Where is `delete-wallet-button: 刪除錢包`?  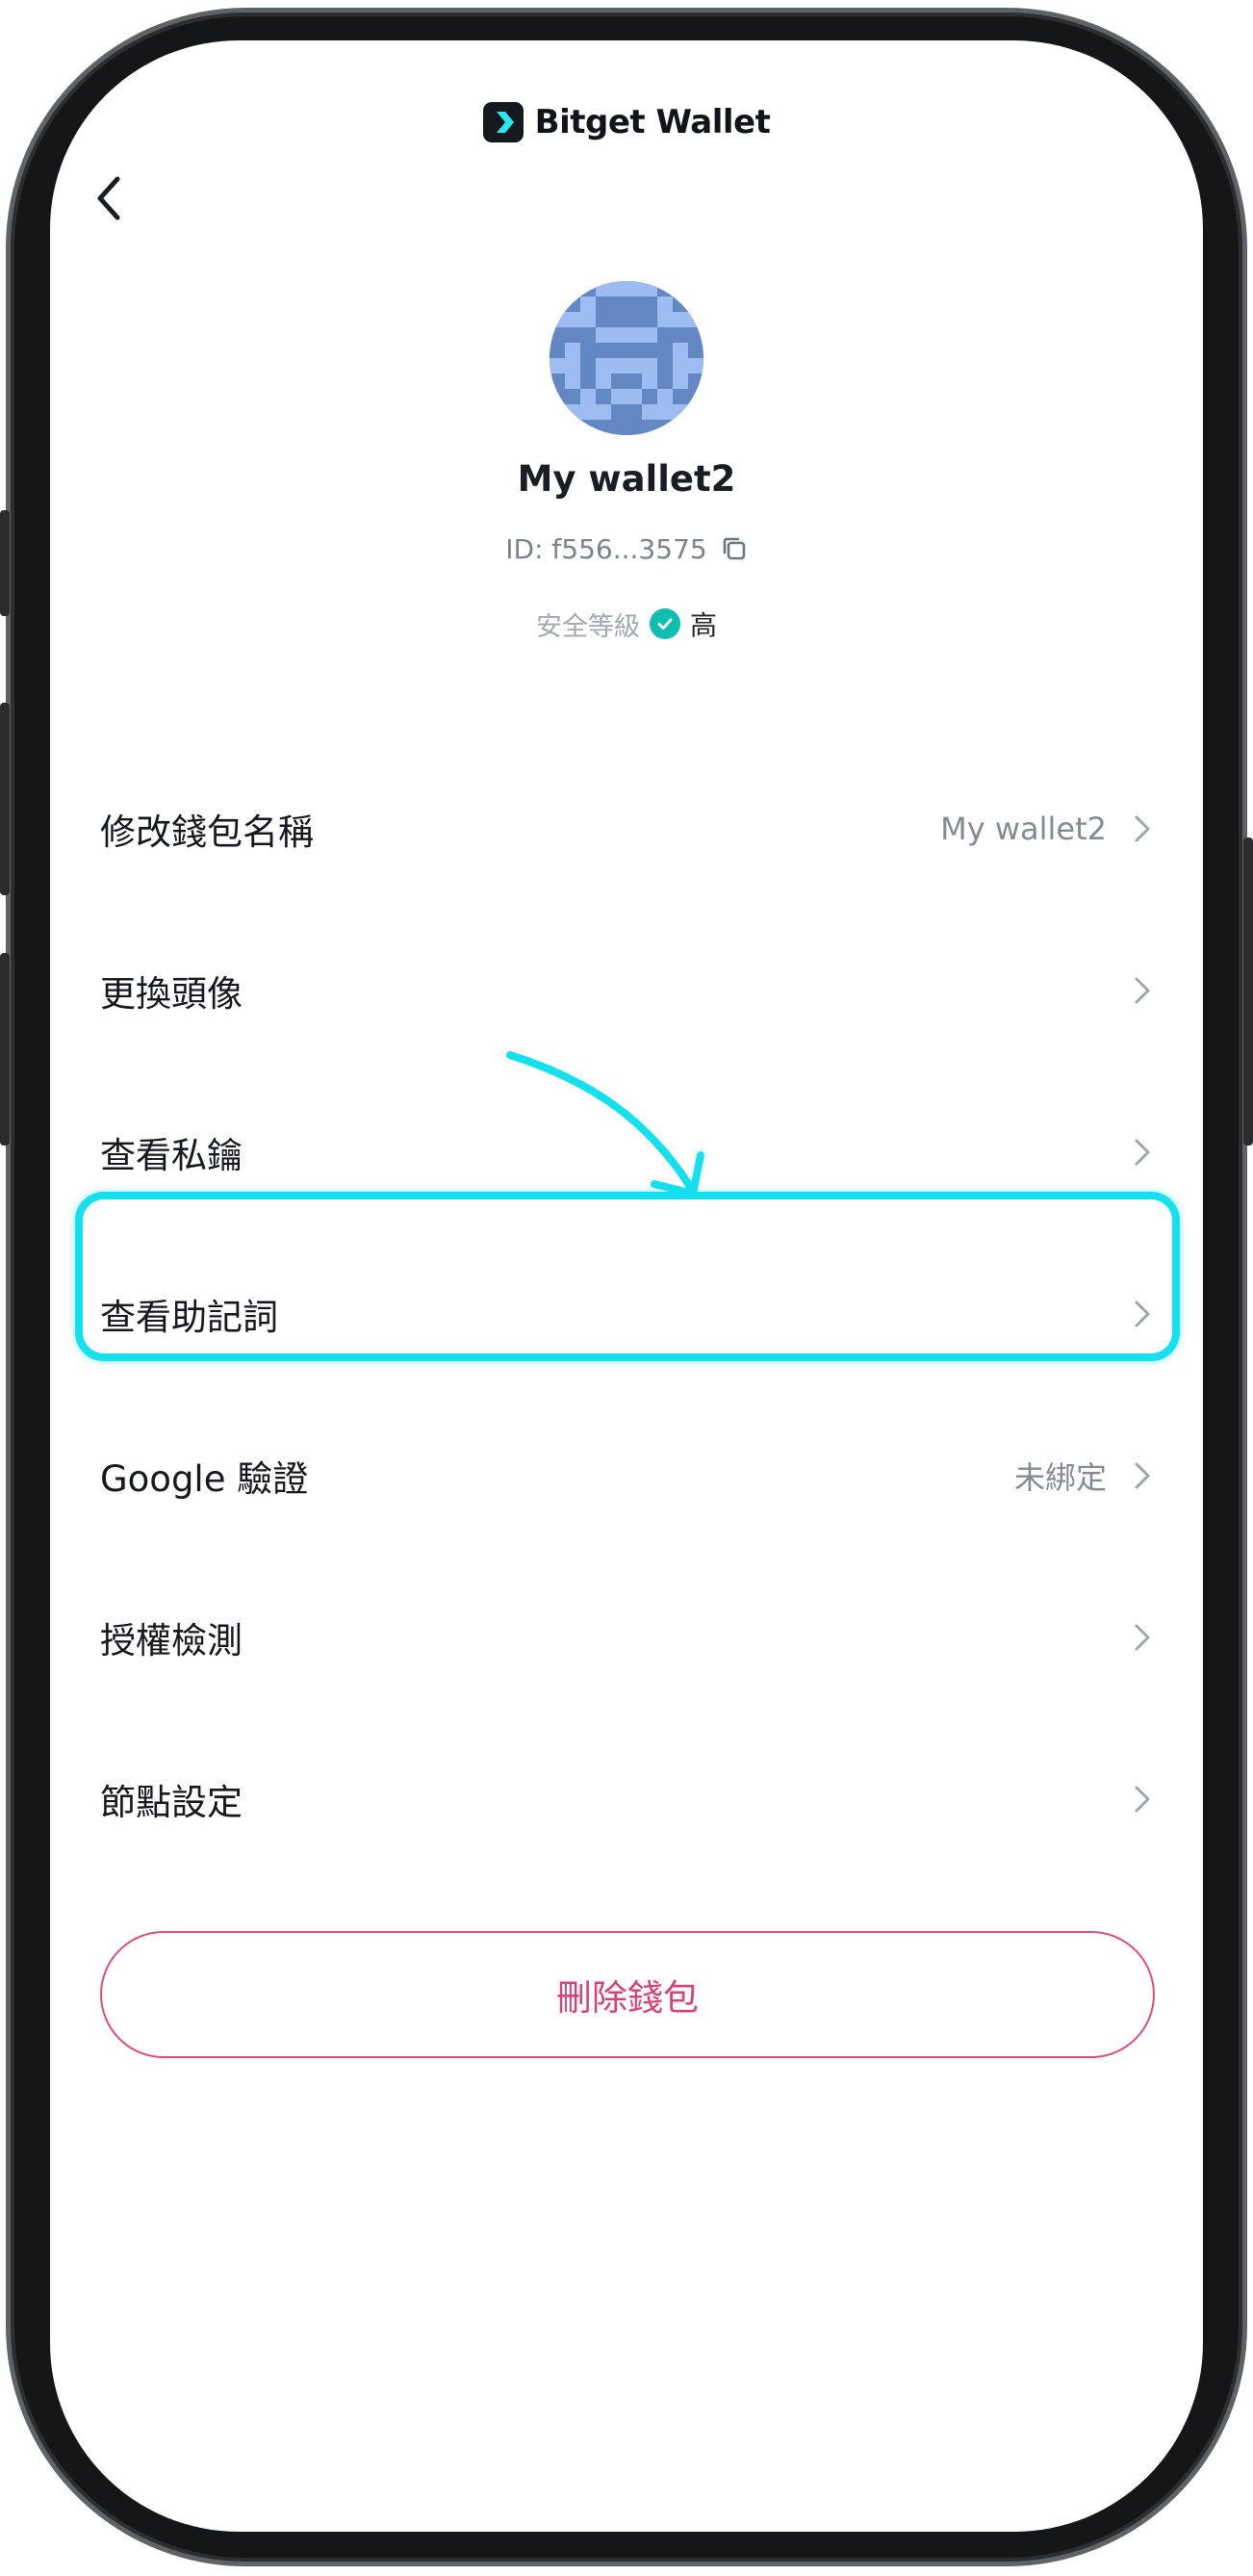
delete-wallet-button: 刪除錢包 is located at coordinates (627, 1994).